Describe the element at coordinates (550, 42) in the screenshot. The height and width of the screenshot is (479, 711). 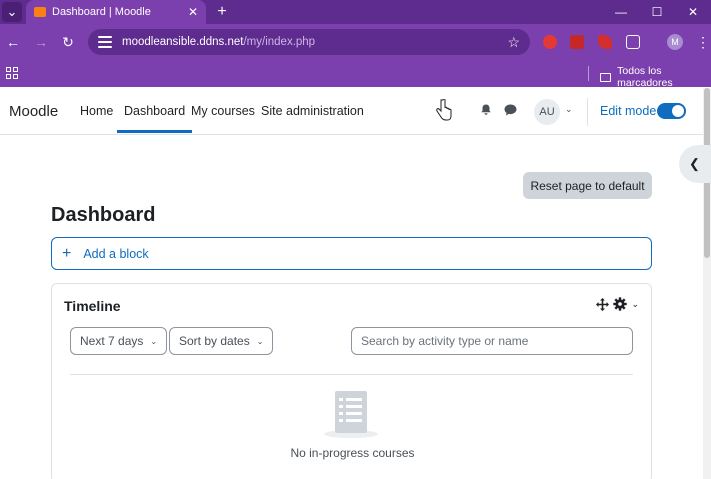
I see `extension-red-icon` at that location.